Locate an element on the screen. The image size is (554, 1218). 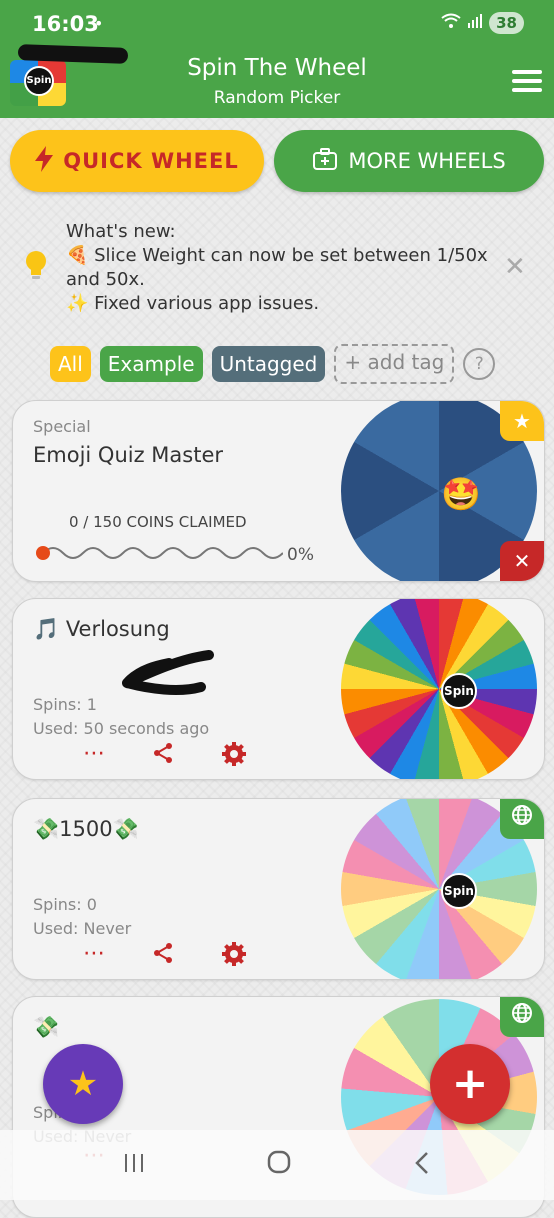
home-icon is located at coordinates (279, 1165).